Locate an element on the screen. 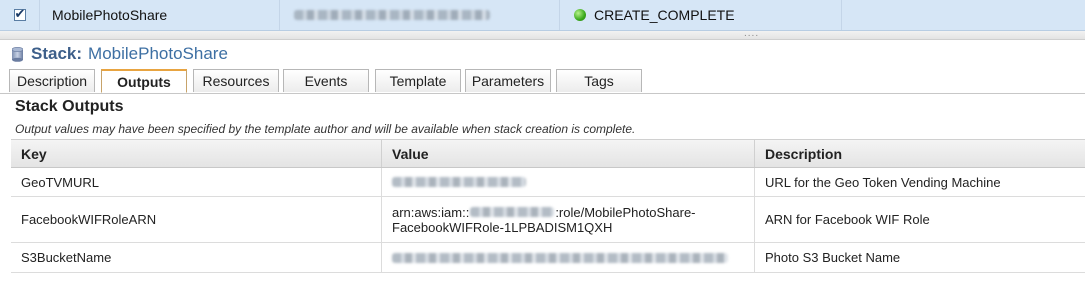  tab-description: Description is located at coordinates (52, 80).